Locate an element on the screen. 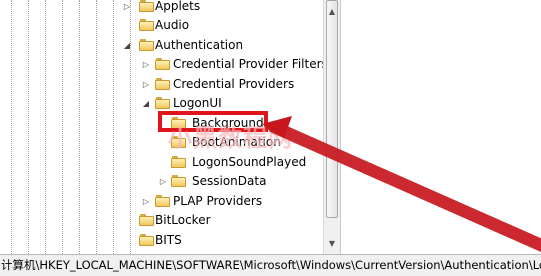 The height and width of the screenshot is (276, 541). tree-node-label: BootAnimation is located at coordinates (236, 142).